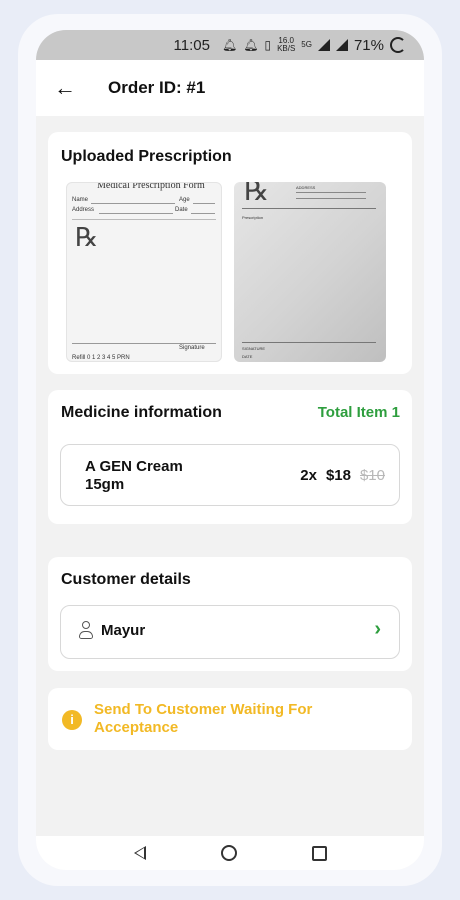  I want to click on address-label-2: ADDRESS, so click(306, 187).